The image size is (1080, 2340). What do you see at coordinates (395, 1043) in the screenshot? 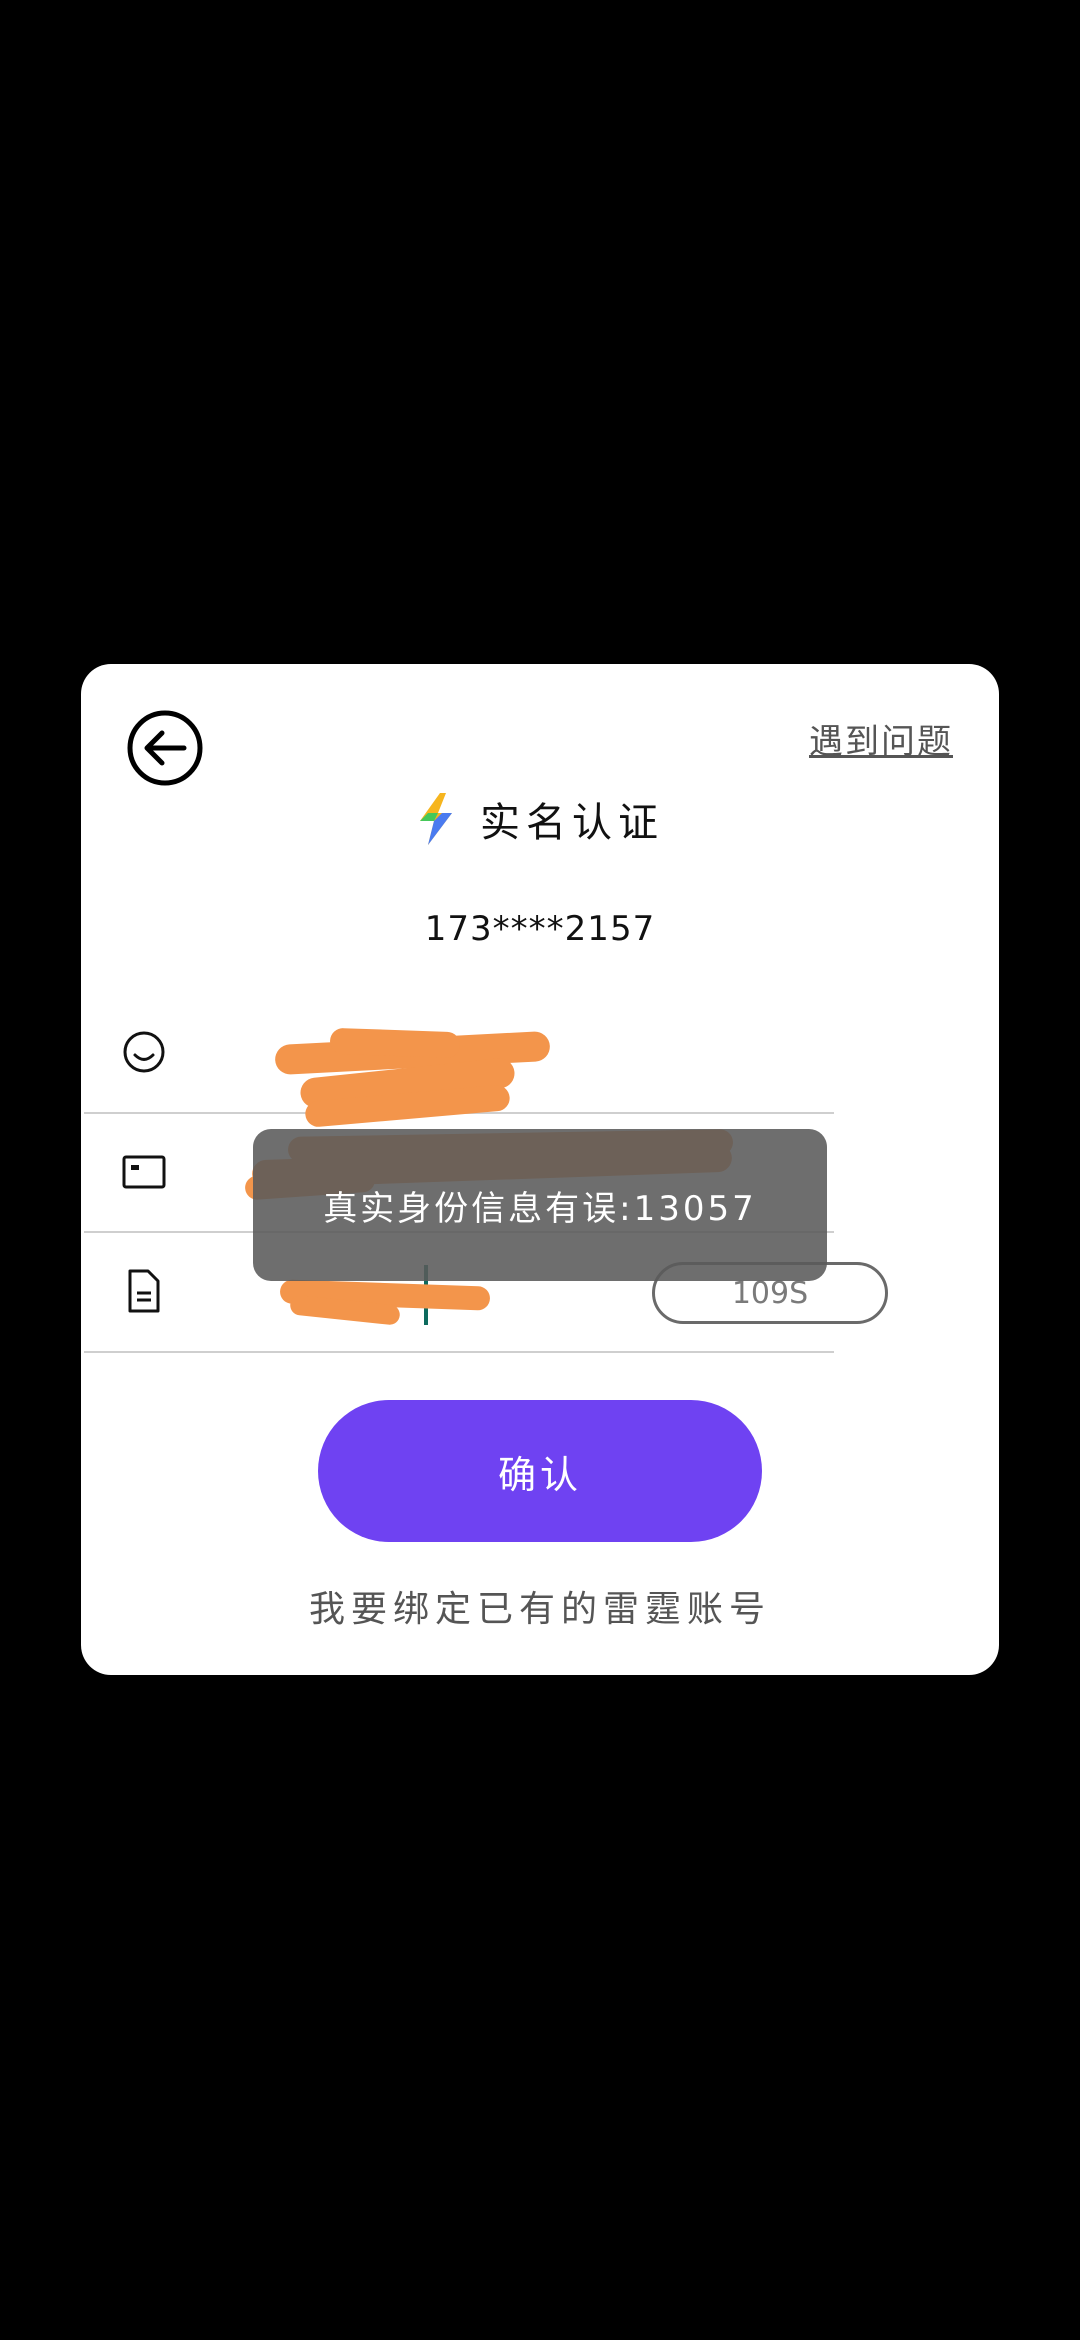
I see `redaction-mark` at bounding box center [395, 1043].